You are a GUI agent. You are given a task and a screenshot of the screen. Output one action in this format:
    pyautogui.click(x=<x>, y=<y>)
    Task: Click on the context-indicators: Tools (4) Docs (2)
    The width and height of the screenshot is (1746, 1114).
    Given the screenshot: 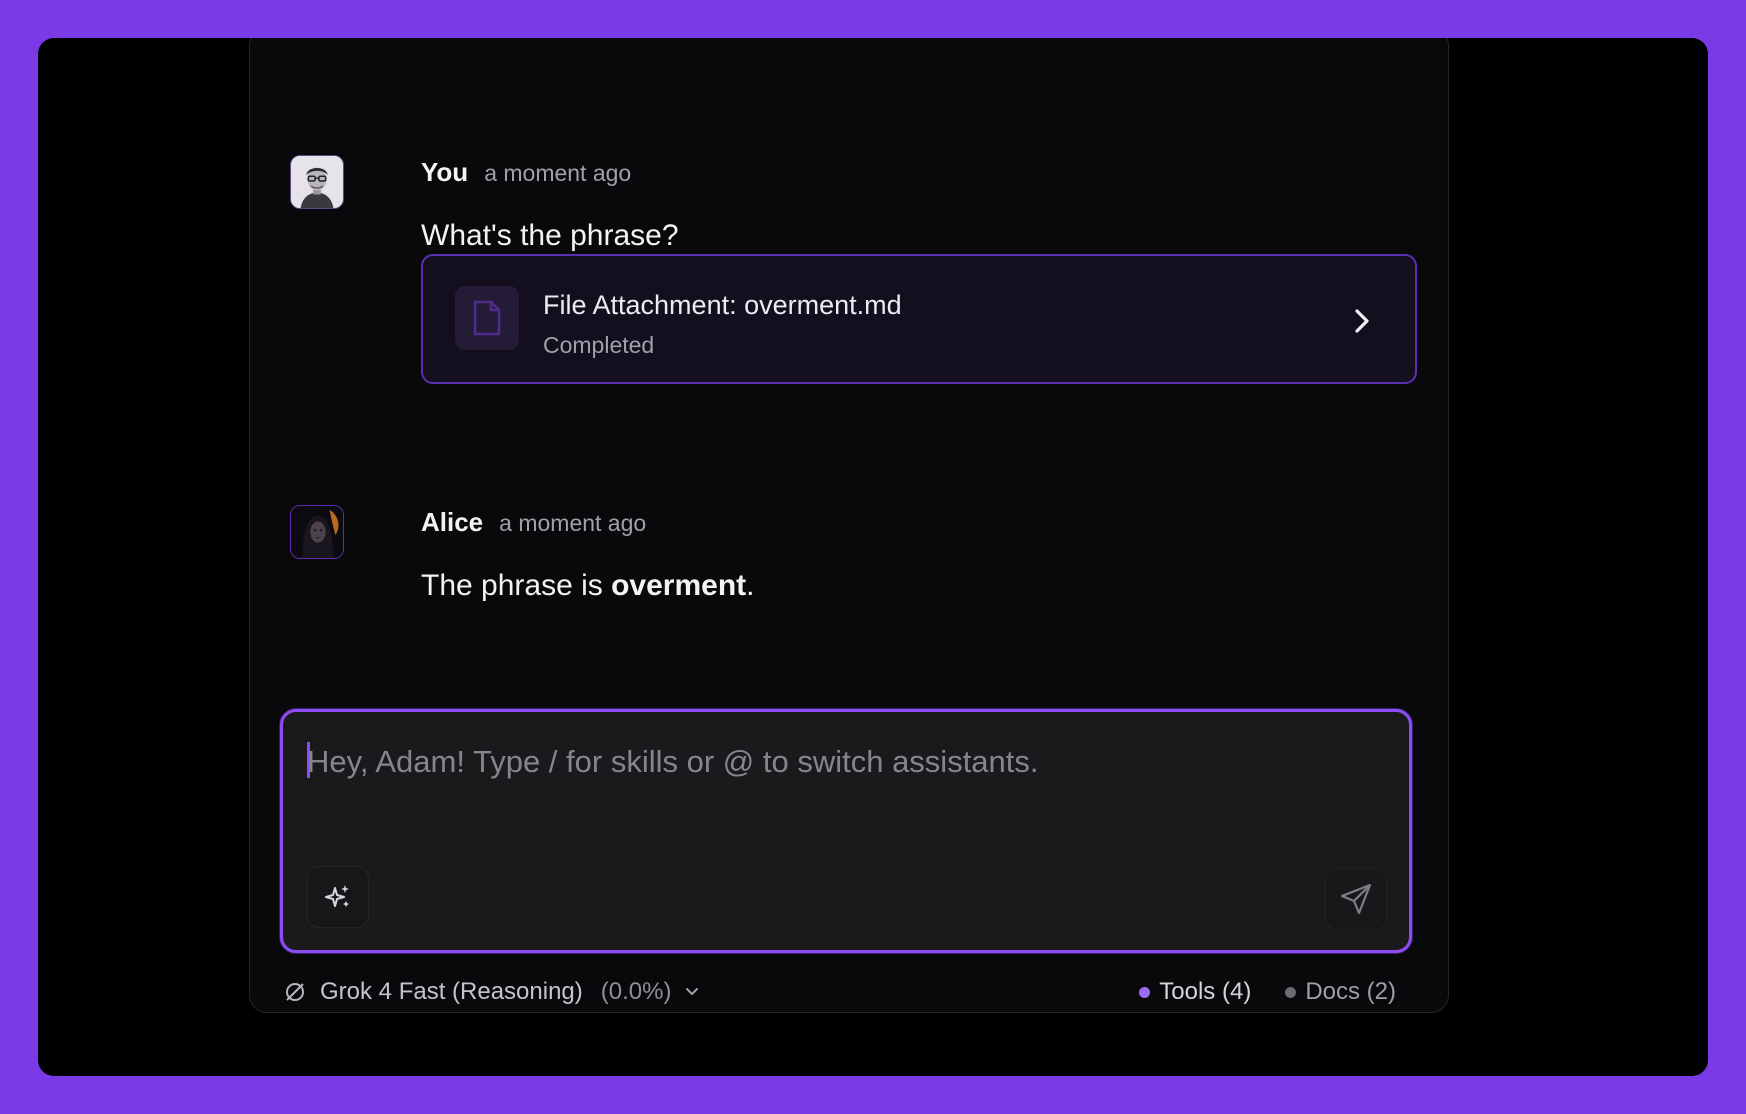 What is the action you would take?
    pyautogui.click(x=1267, y=992)
    